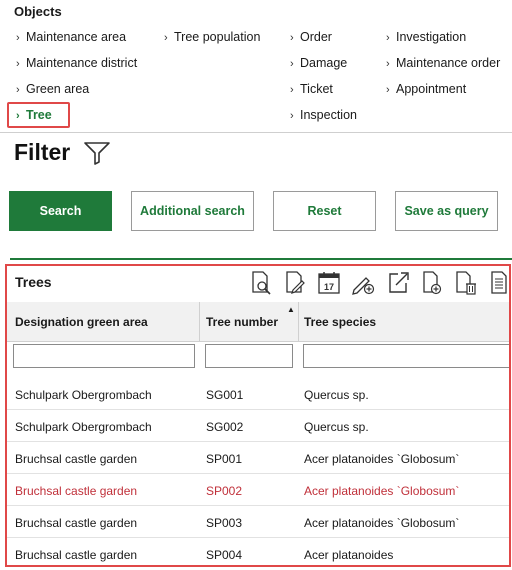 The height and width of the screenshot is (570, 512). What do you see at coordinates (192, 211) in the screenshot?
I see `additional-search-button: Additional search` at bounding box center [192, 211].